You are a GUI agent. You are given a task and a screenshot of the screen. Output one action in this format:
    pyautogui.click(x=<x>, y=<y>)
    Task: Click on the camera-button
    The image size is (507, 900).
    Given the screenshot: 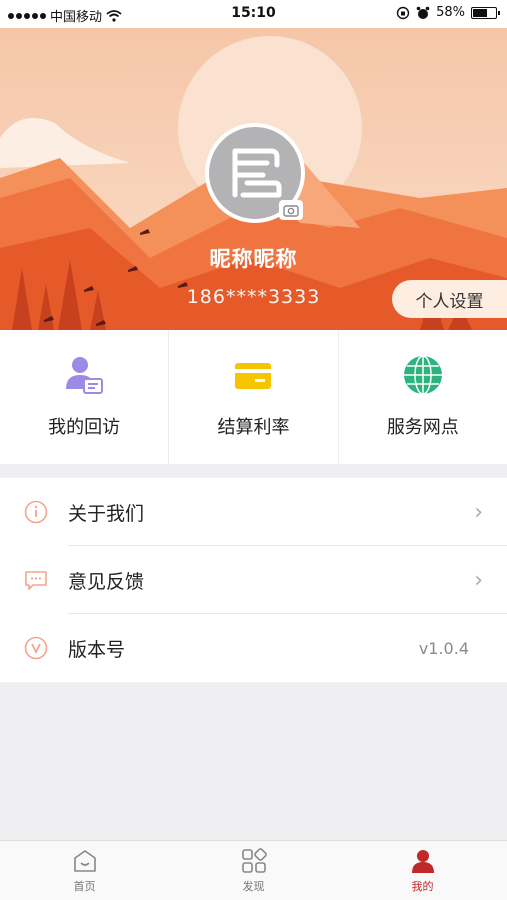 What is the action you would take?
    pyautogui.click(x=291, y=210)
    